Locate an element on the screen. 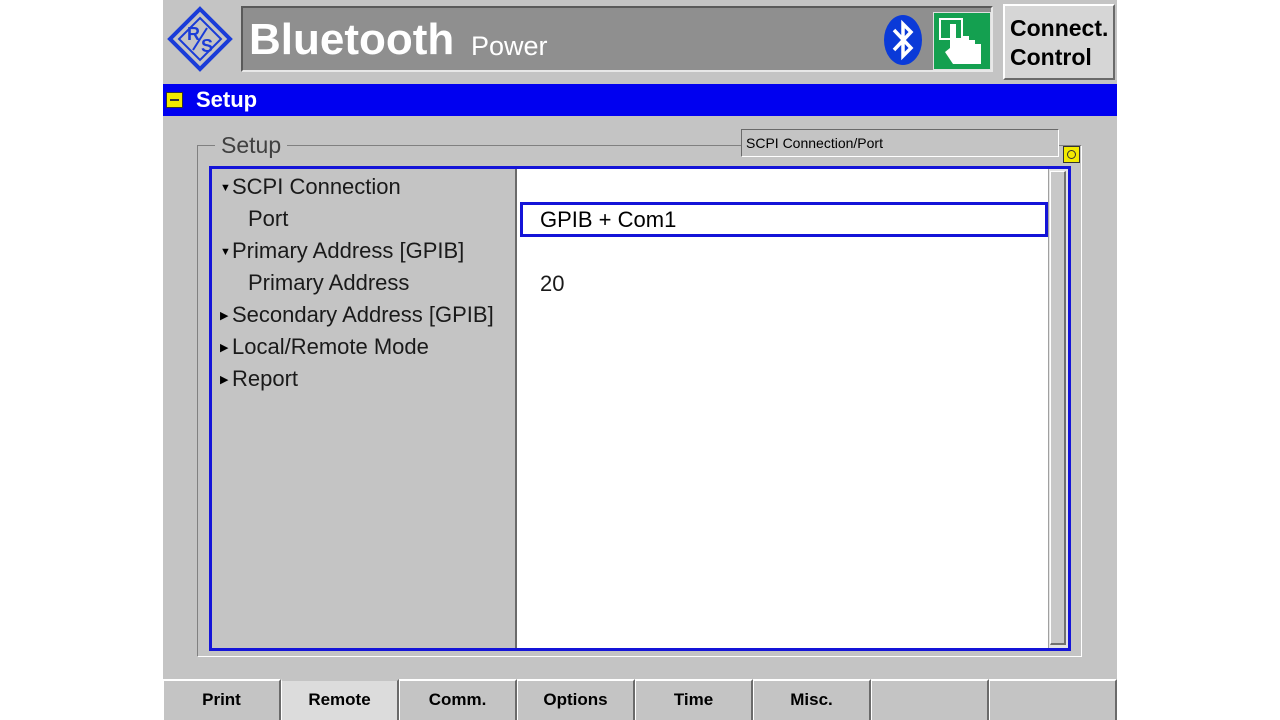 This screenshot has height=720, width=1280. connect-control-button: Connect. Control is located at coordinates (1059, 42).